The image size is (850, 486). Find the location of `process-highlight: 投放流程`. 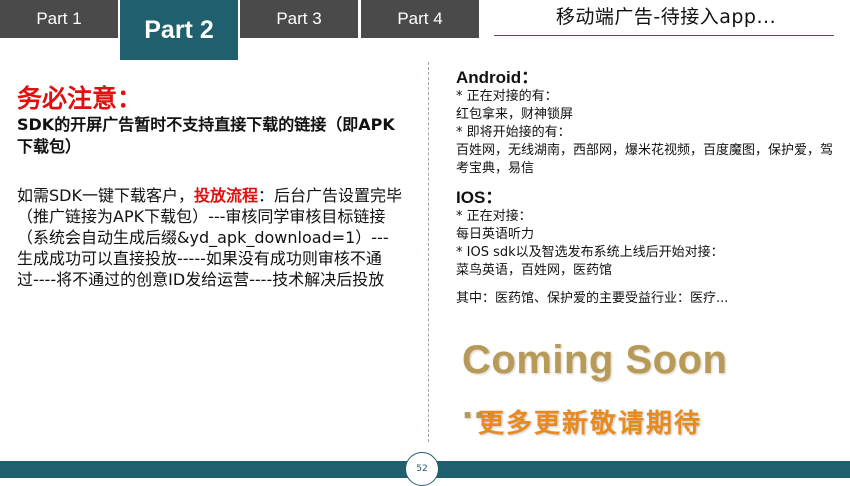

process-highlight: 投放流程 is located at coordinates (225, 195).